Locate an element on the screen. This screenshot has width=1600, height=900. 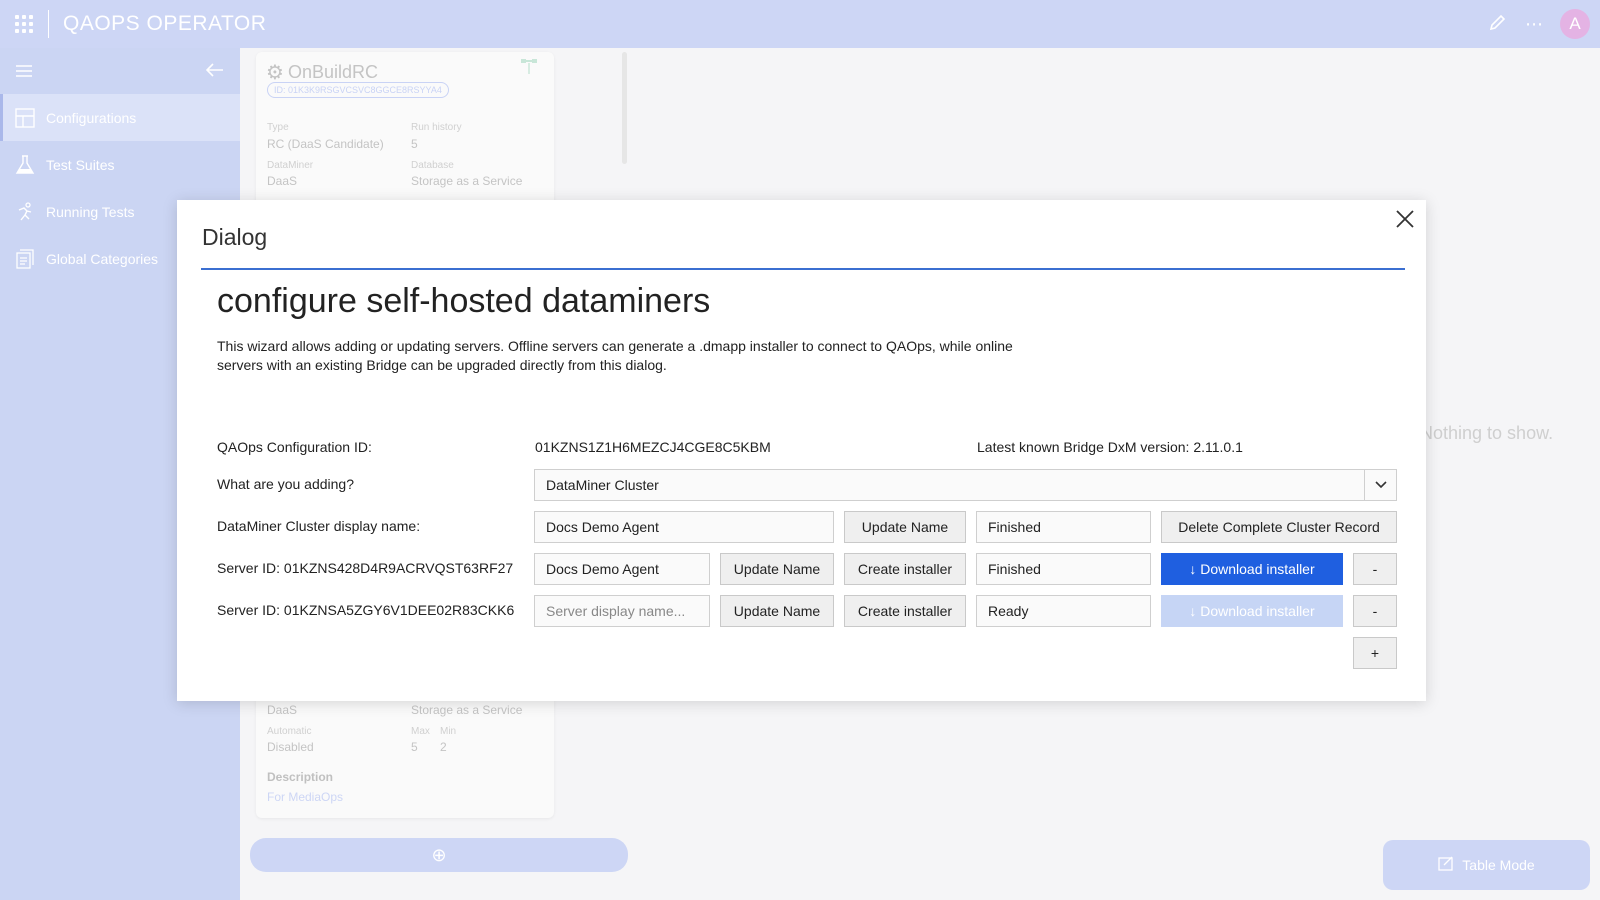
download-installer-button-disabled: ↓ Download installer is located at coordinates (1252, 611).